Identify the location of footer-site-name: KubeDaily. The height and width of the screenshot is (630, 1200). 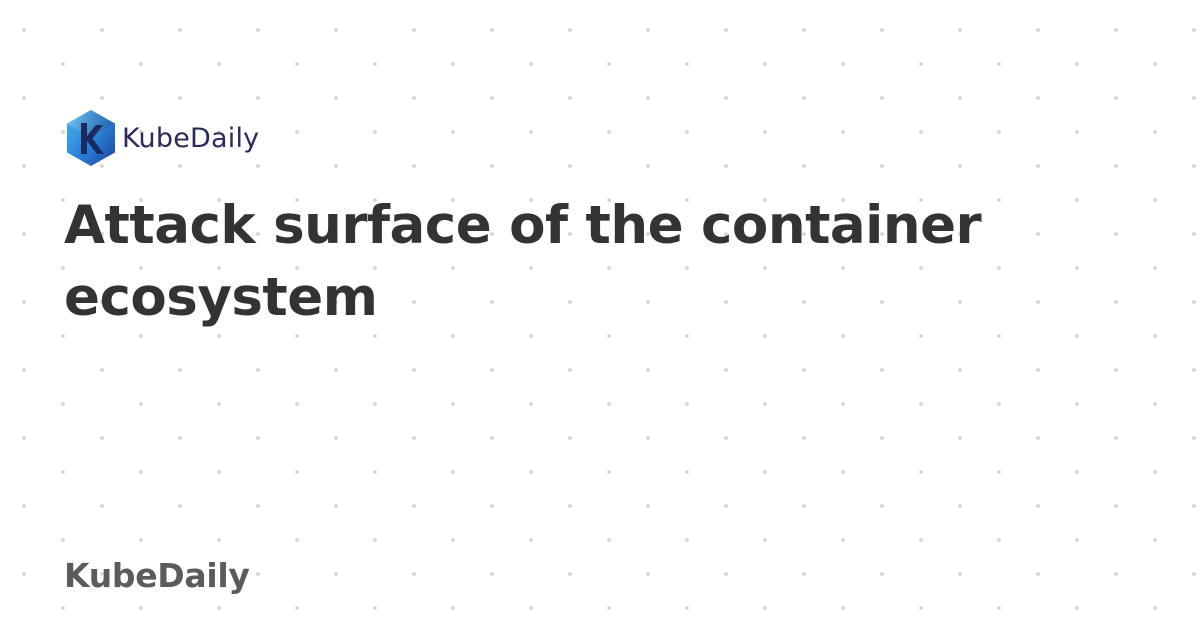
(157, 575).